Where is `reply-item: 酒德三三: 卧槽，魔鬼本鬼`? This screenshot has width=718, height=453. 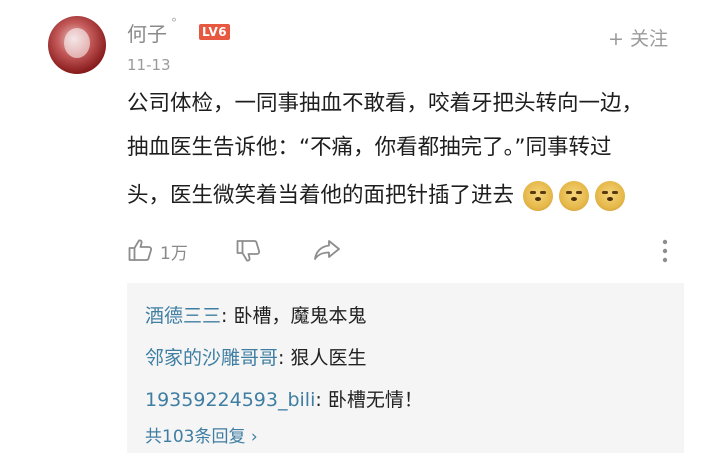
reply-item: 酒德三三: 卧槽，魔鬼本鬼 is located at coordinates (255, 314).